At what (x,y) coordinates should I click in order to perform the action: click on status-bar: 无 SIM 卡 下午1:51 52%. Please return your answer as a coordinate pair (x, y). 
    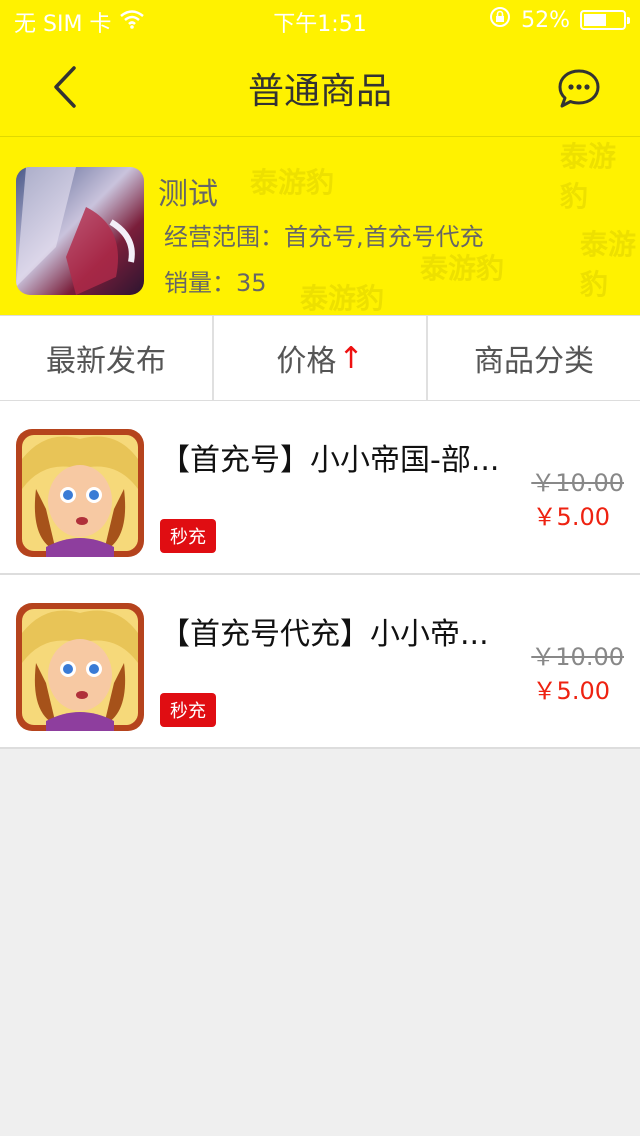
    Looking at the image, I should click on (320, 20).